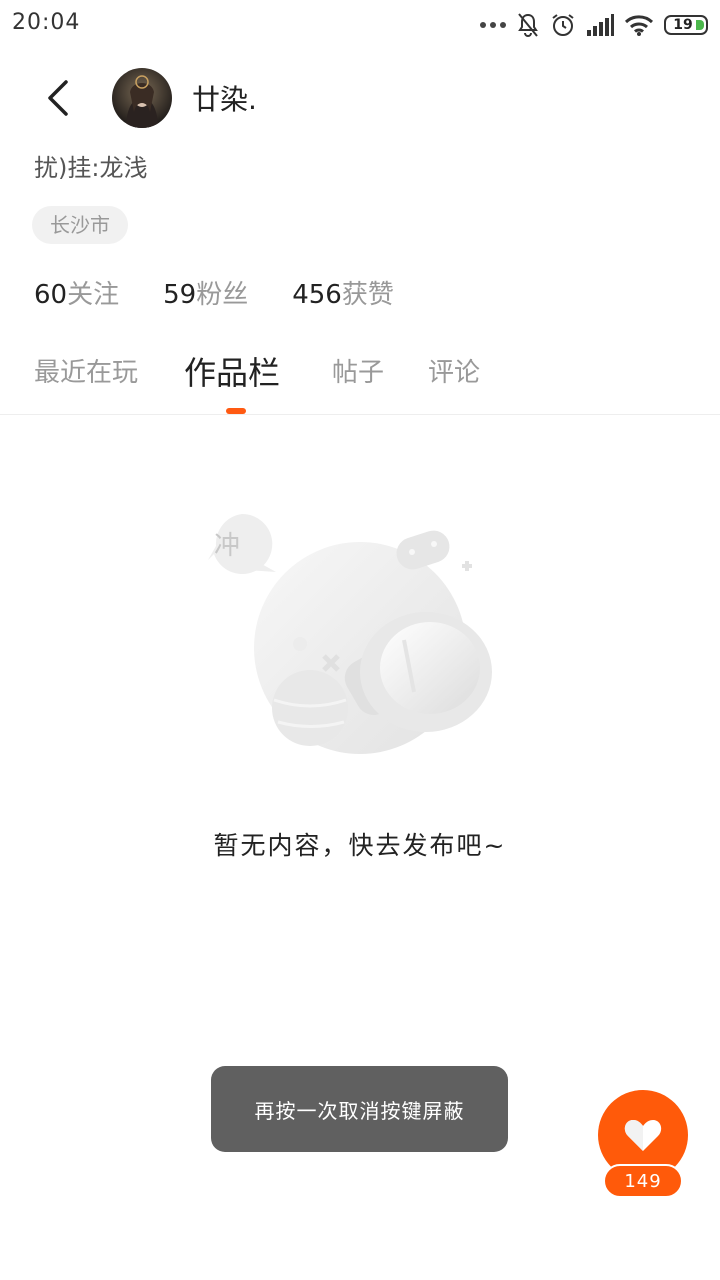  I want to click on alarm-icon, so click(563, 25).